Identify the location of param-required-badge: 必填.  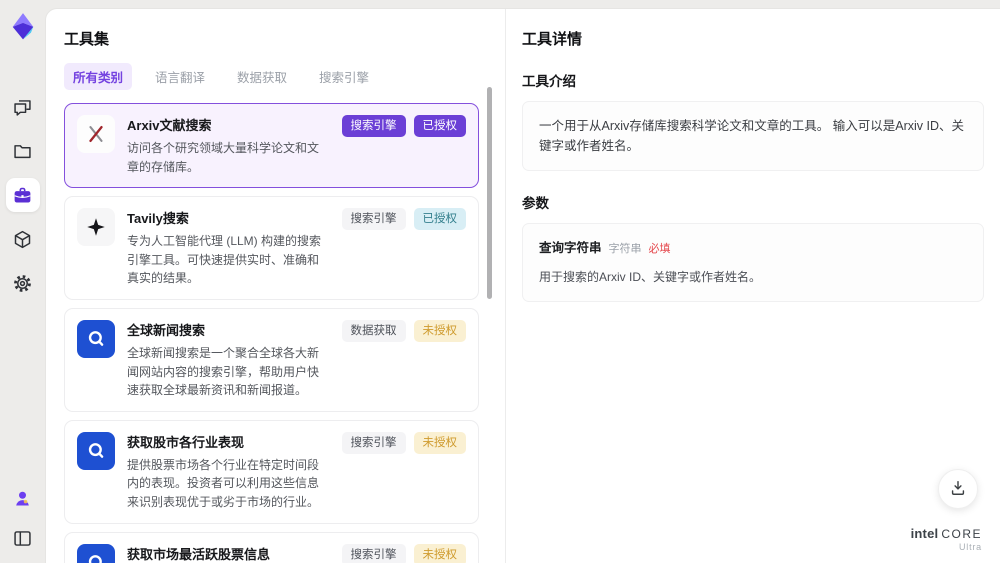
(659, 249).